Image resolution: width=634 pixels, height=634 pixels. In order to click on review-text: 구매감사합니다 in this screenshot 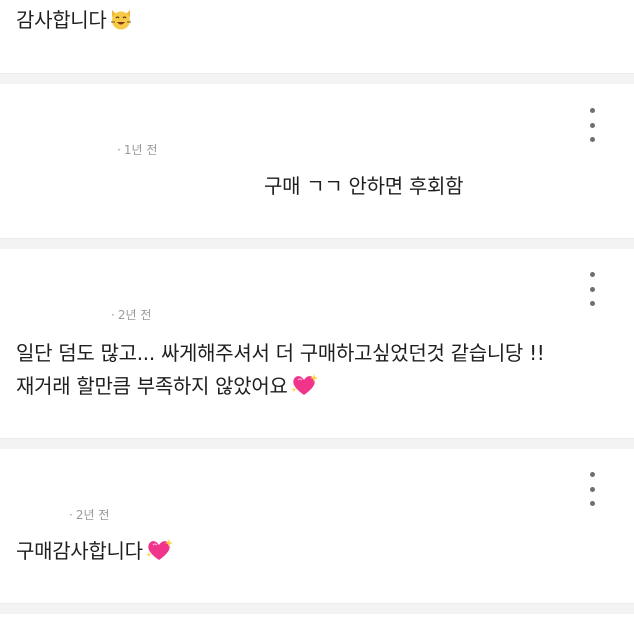, I will do `click(94, 553)`.